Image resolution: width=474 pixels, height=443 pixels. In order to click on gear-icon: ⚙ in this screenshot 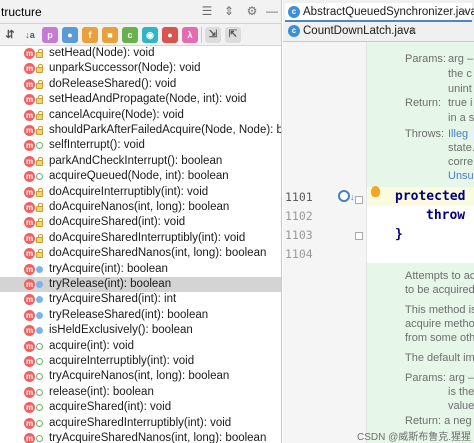, I will do `click(252, 11)`.